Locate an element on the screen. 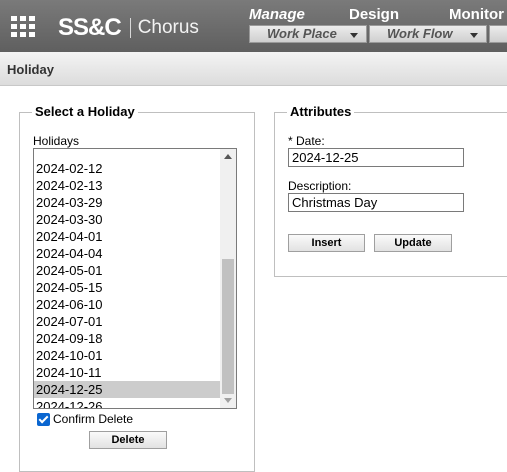 This screenshot has height=472, width=507. scroll-down-arrow-icon is located at coordinates (228, 400).